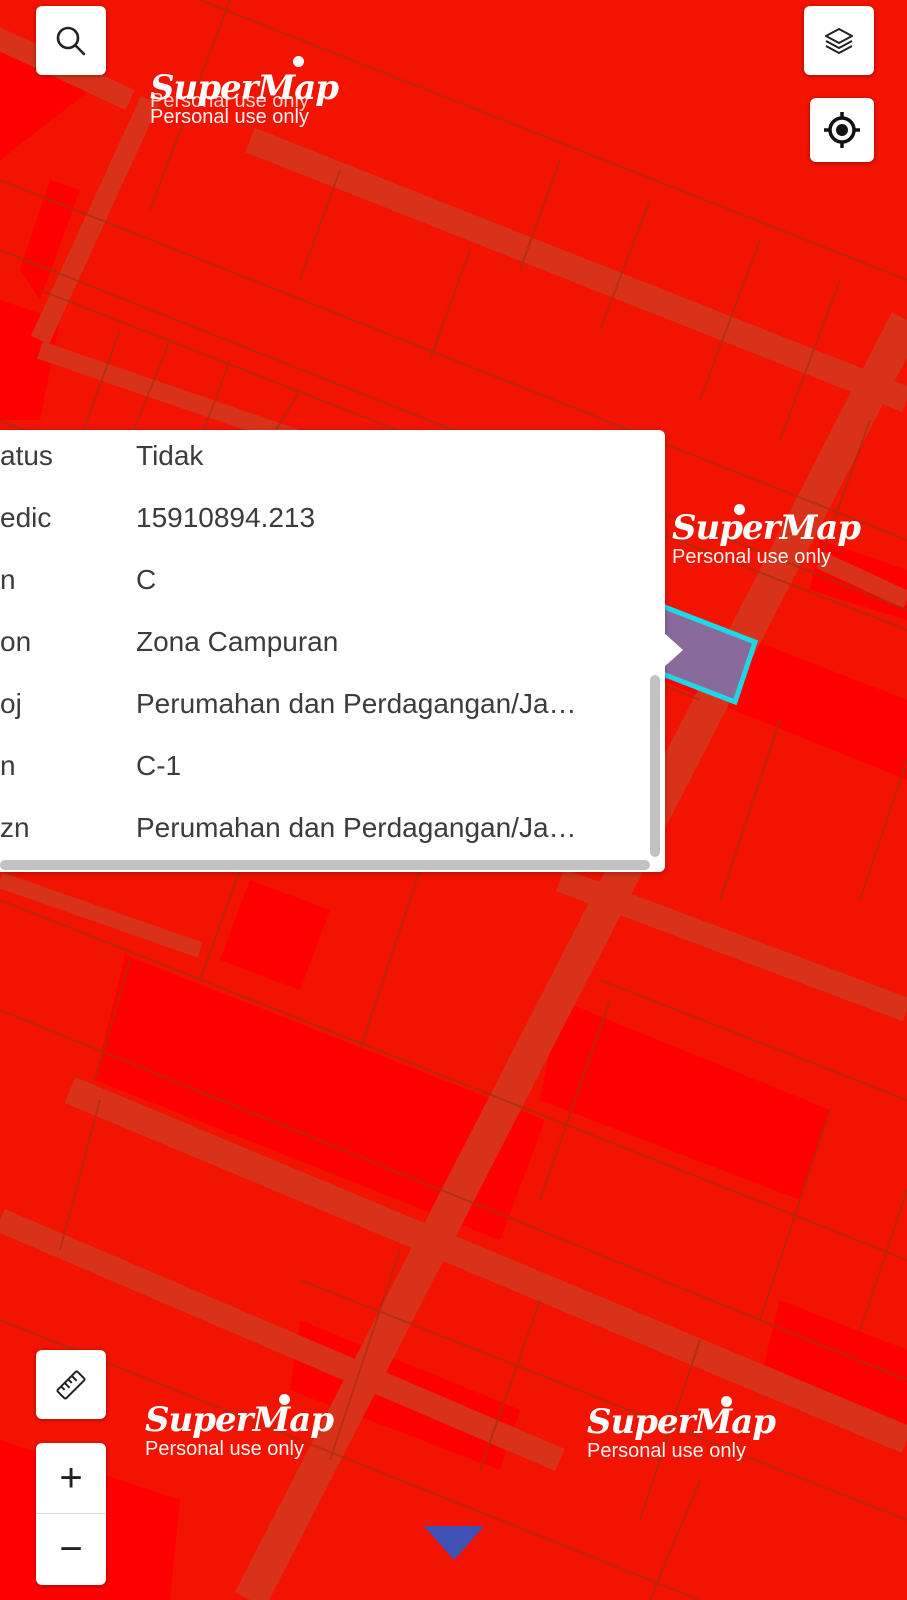 This screenshot has width=907, height=1600. I want to click on zoom-control: + −, so click(71, 1514).